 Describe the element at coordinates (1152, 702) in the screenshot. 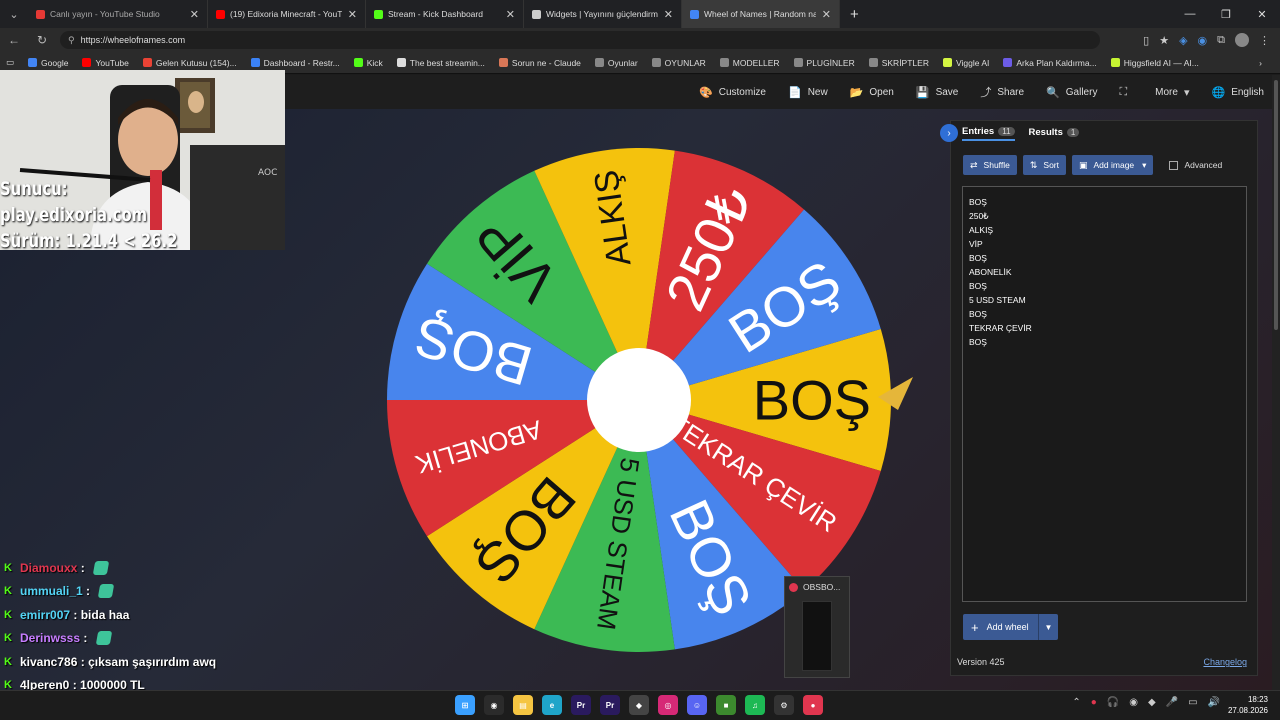

I see `tray-app-icon: ◆` at that location.